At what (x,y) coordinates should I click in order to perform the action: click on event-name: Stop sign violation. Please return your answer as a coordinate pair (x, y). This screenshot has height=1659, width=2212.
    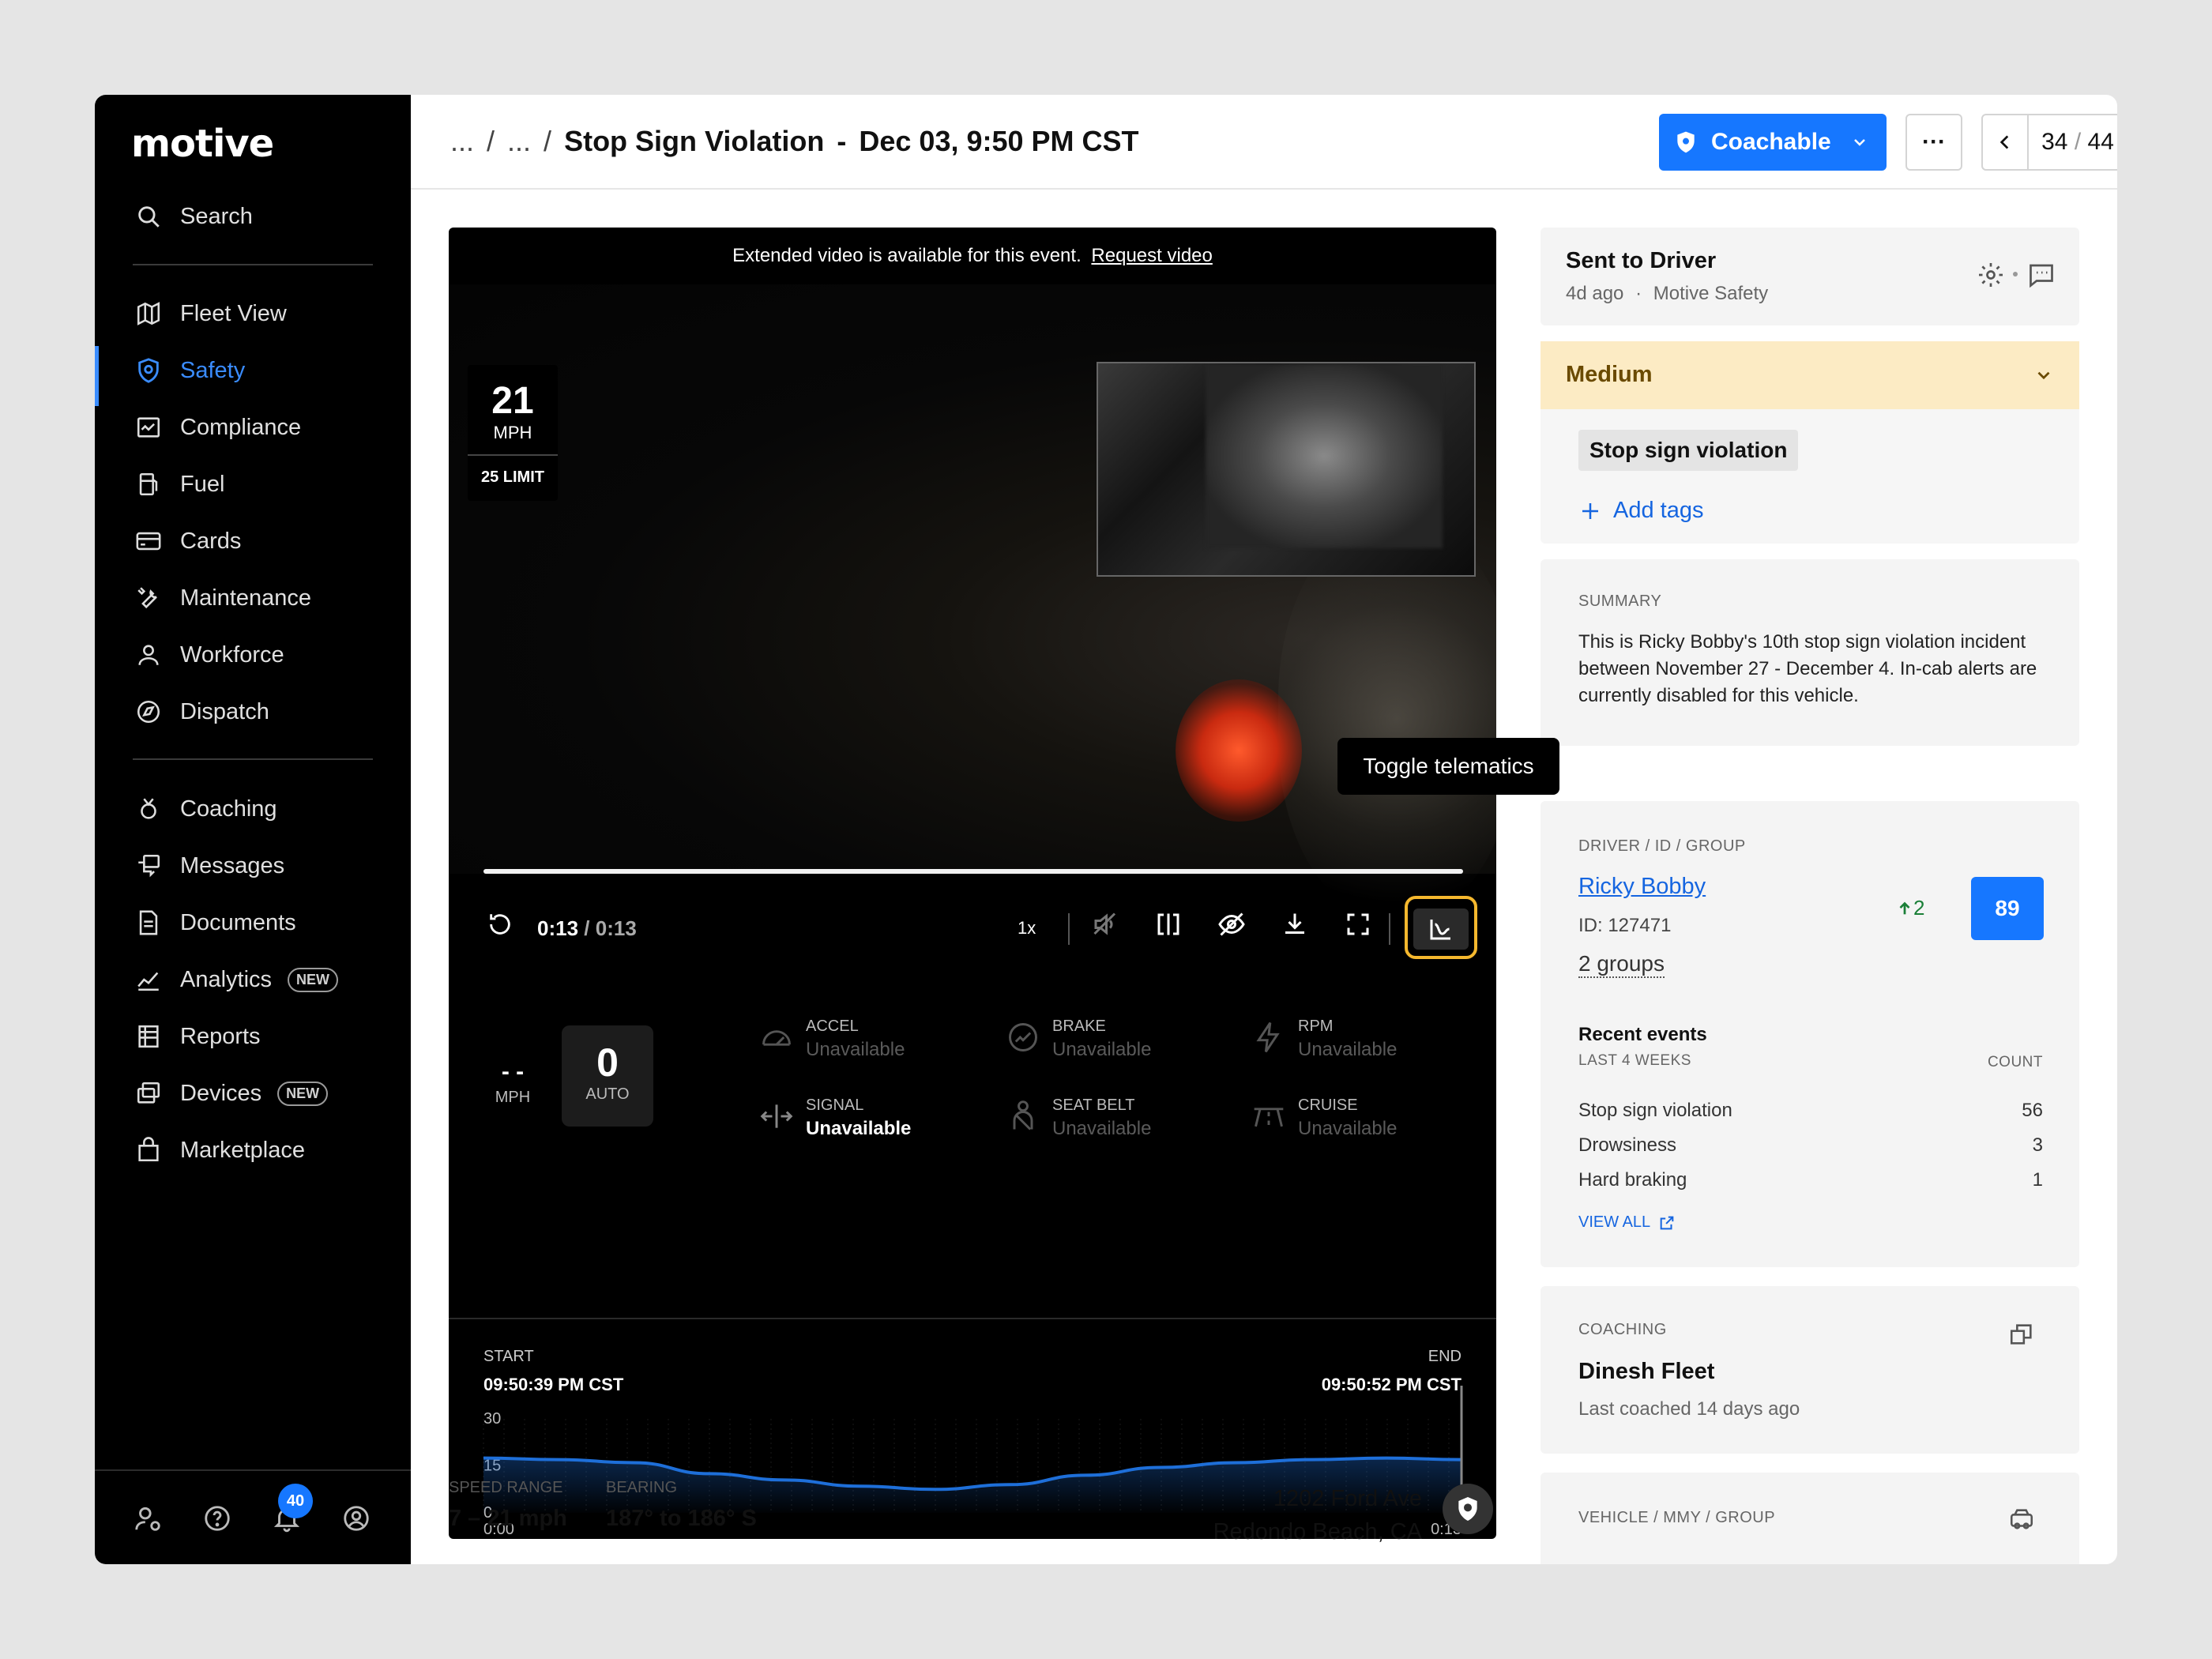
    Looking at the image, I should click on (1655, 1111).